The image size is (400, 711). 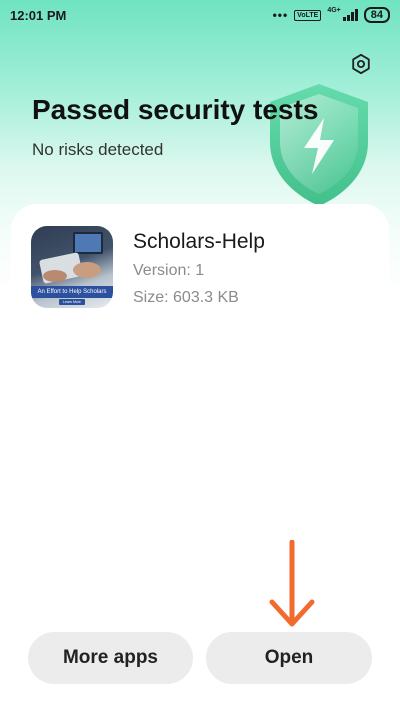 I want to click on app-icon-banner: An Effort to Help Scholars, so click(x=72, y=292).